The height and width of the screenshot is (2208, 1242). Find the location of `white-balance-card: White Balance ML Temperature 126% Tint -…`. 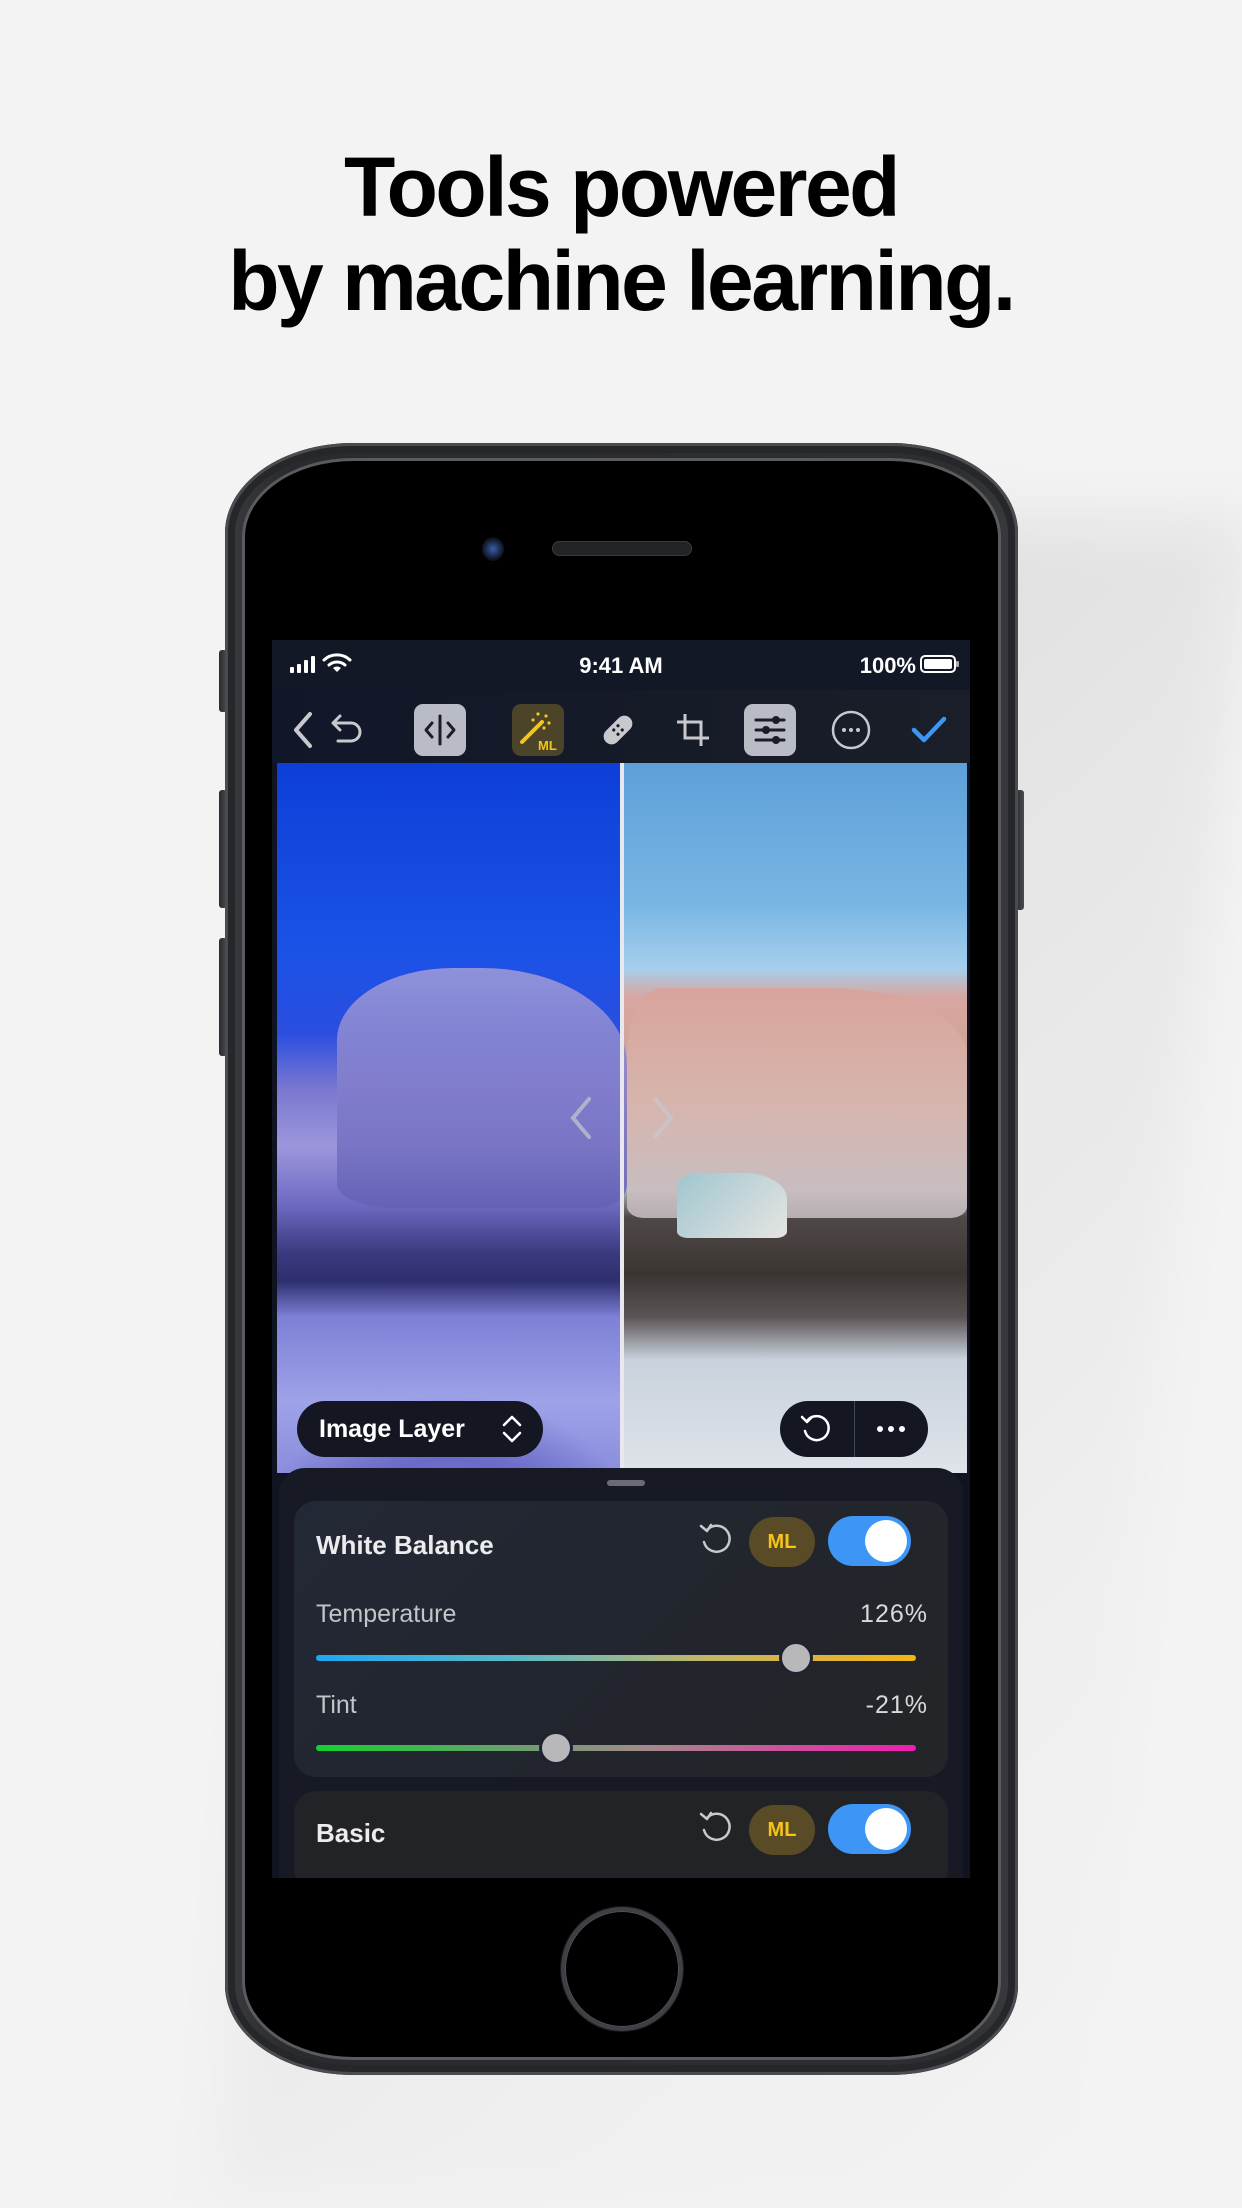

white-balance-card: White Balance ML Temperature 126% Tint -… is located at coordinates (621, 1639).